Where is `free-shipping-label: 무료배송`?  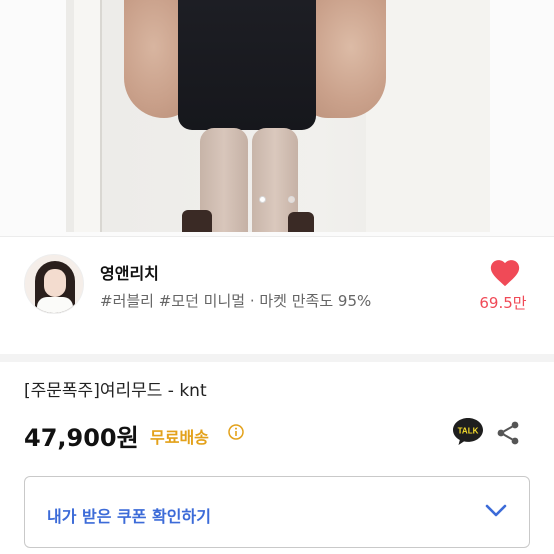
free-shipping-label: 무료배송 is located at coordinates (179, 437).